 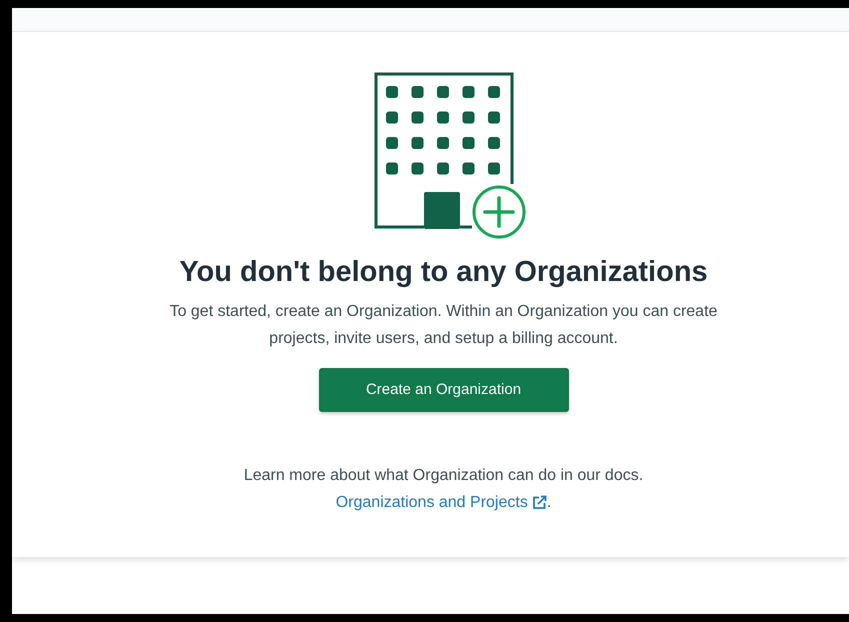 I want to click on building-plus-icon, so click(x=451, y=156).